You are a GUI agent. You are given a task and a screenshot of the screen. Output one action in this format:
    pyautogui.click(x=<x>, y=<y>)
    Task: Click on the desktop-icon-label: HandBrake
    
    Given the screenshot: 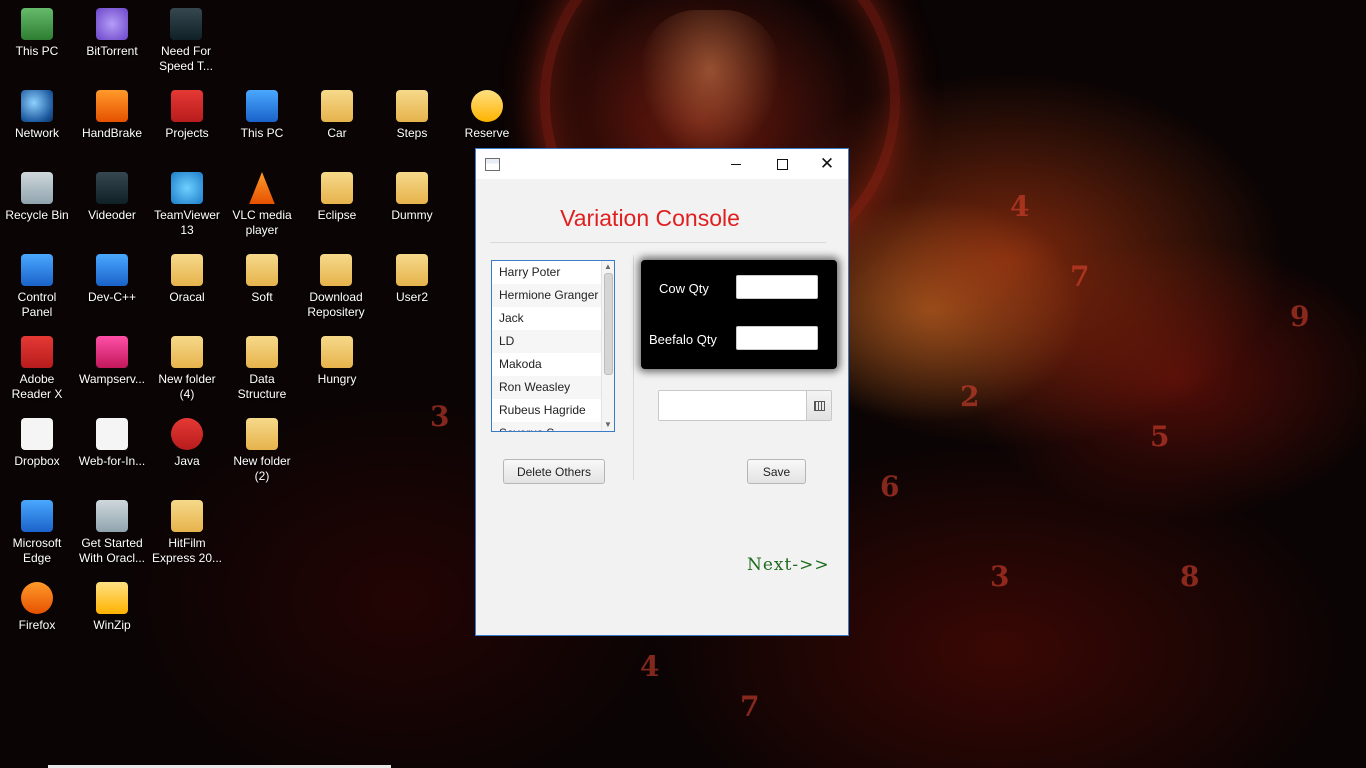 What is the action you would take?
    pyautogui.click(x=112, y=133)
    